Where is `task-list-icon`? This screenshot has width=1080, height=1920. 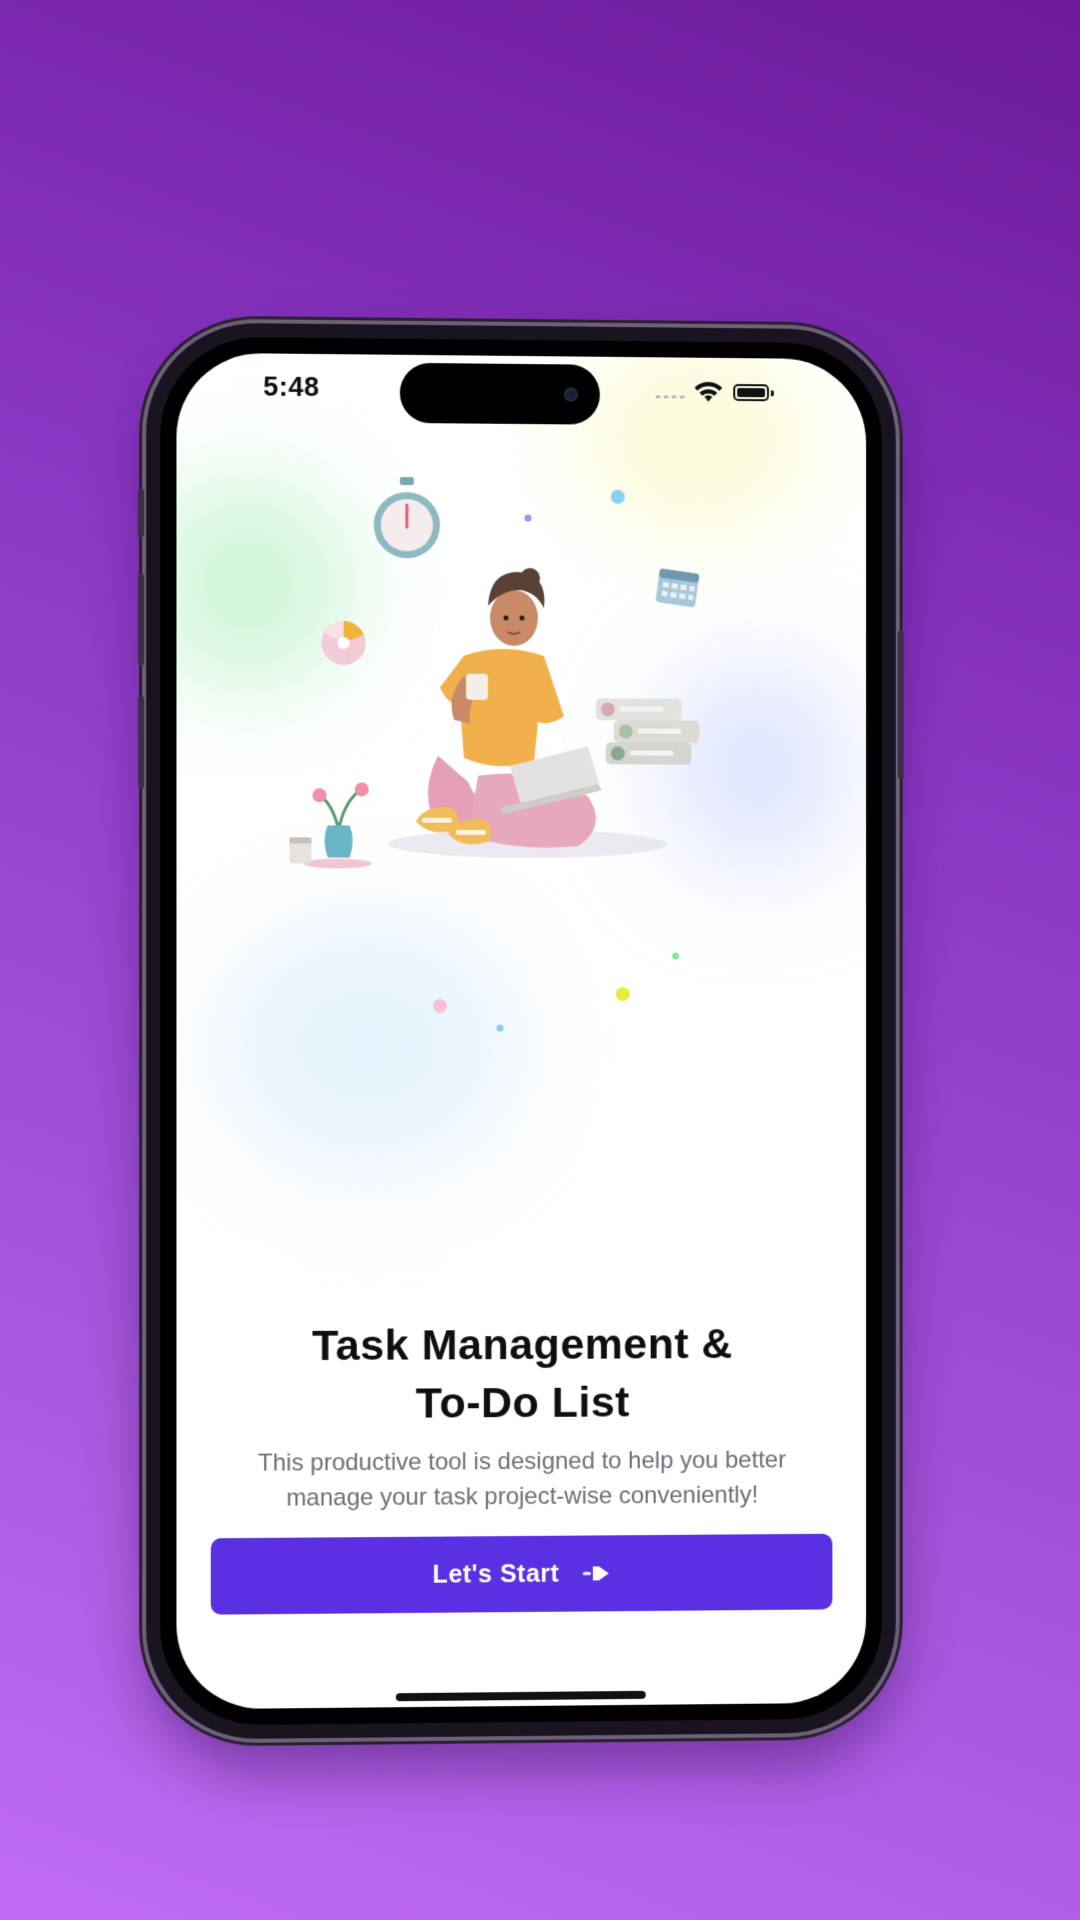
task-list-icon is located at coordinates (647, 731).